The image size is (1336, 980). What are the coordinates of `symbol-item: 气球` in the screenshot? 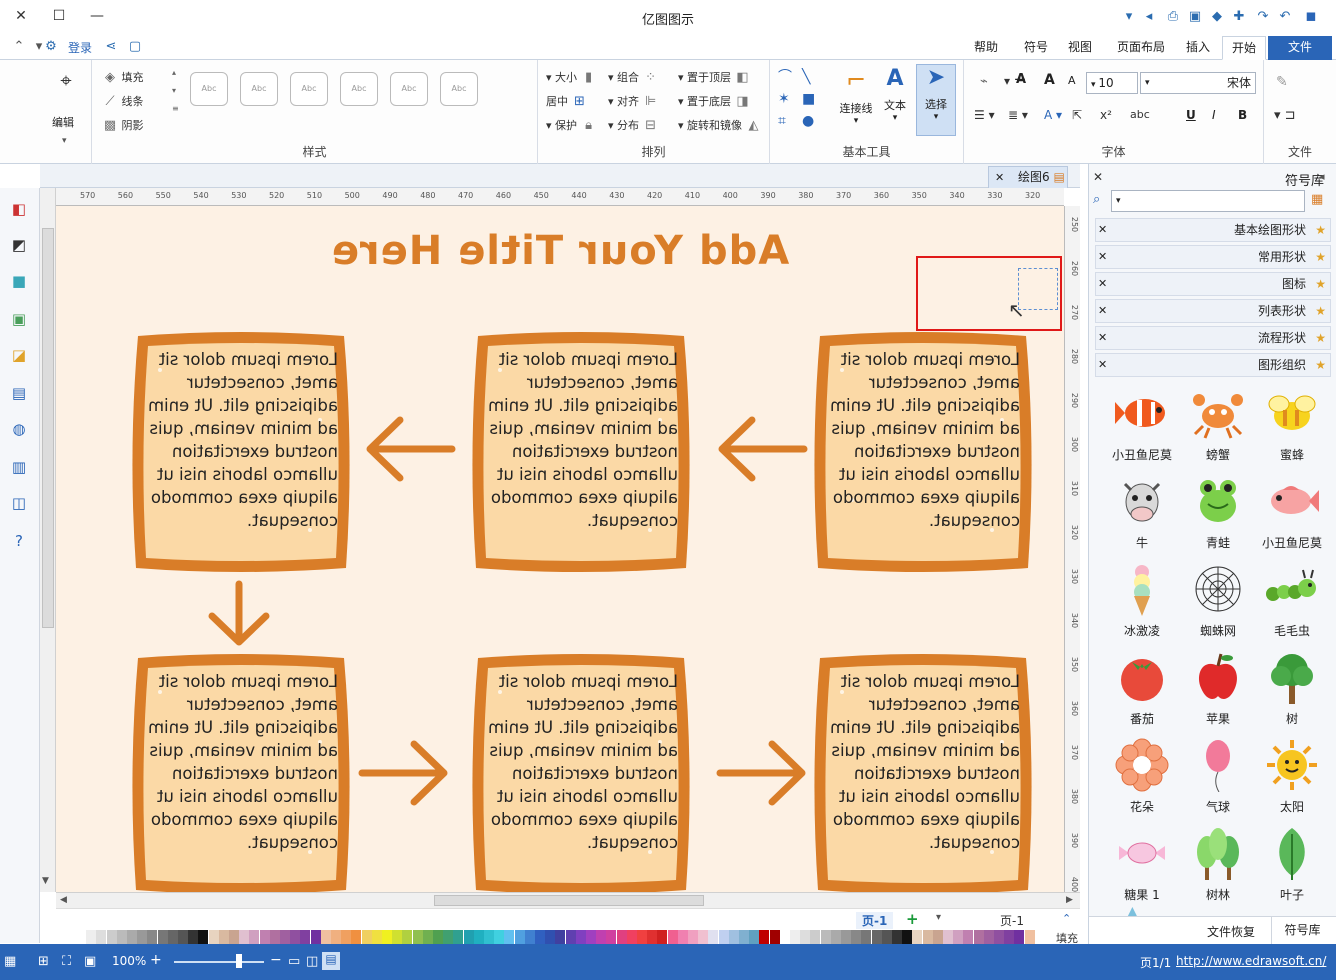 It's located at (1218, 776).